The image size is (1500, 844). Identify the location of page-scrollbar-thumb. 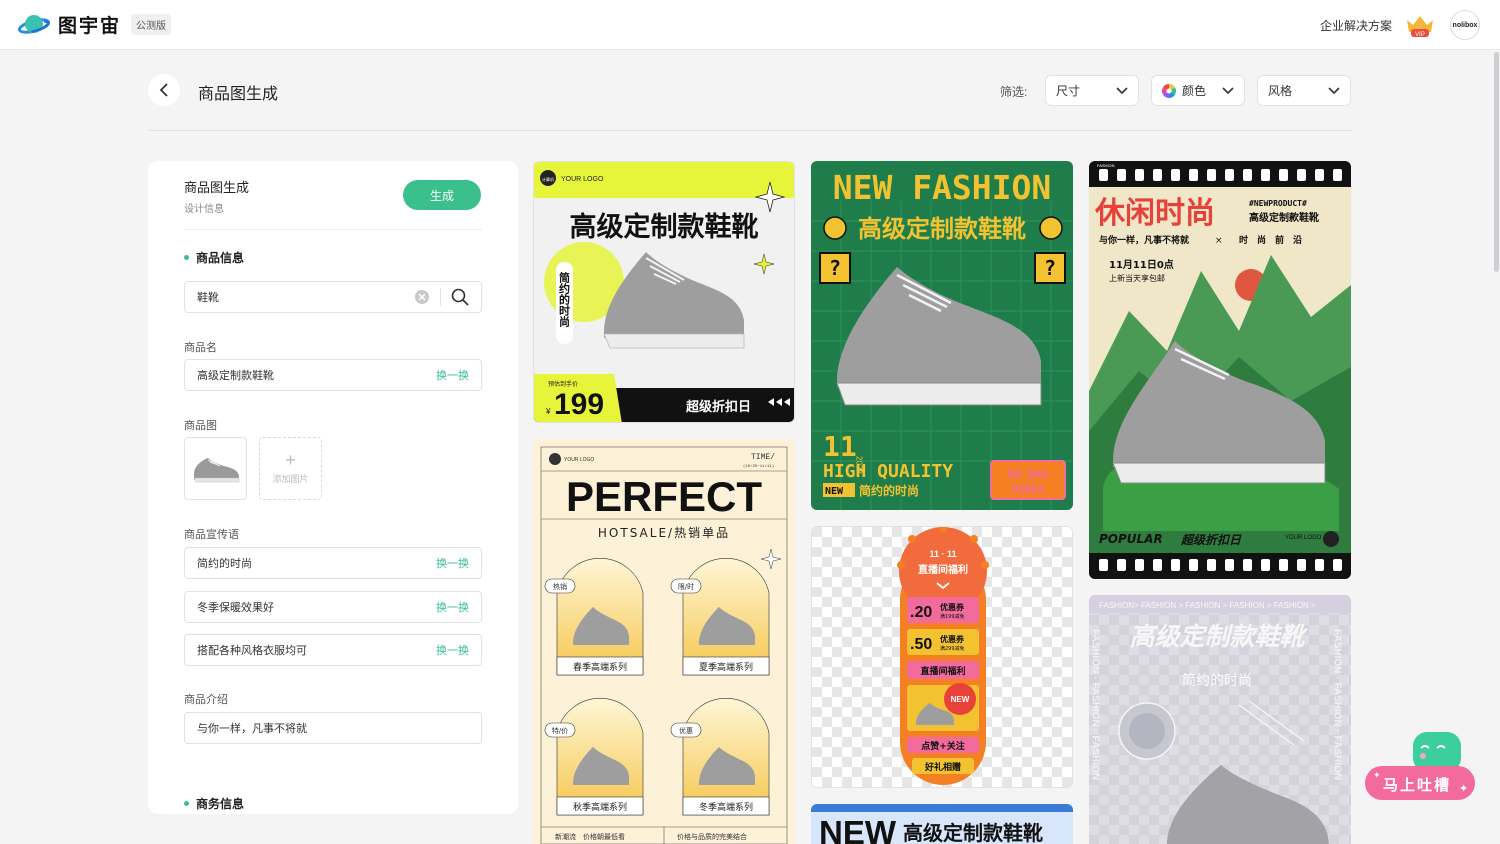
(1496, 162).